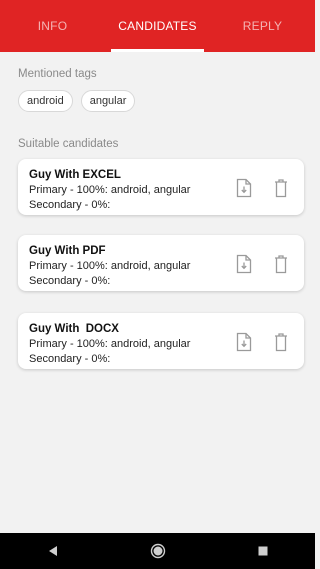 This screenshot has height=569, width=320. I want to click on tab-candidates: CANDIDATES, so click(157, 26).